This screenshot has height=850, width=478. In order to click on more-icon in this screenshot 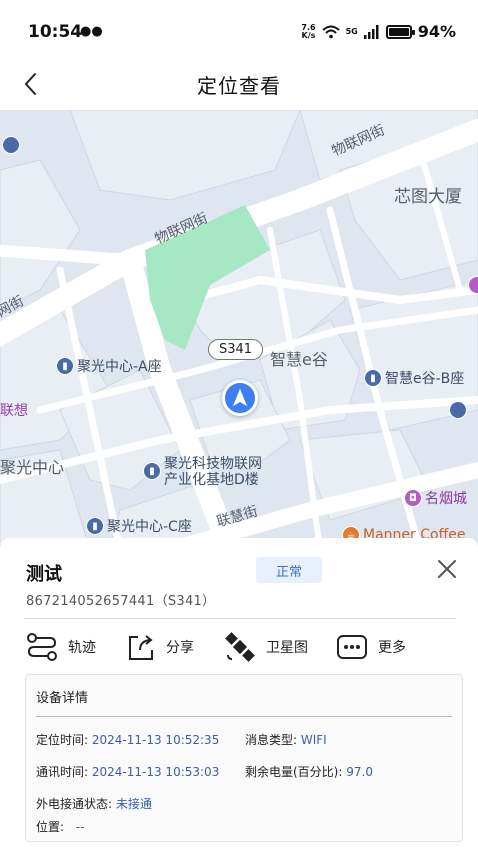, I will do `click(352, 647)`.